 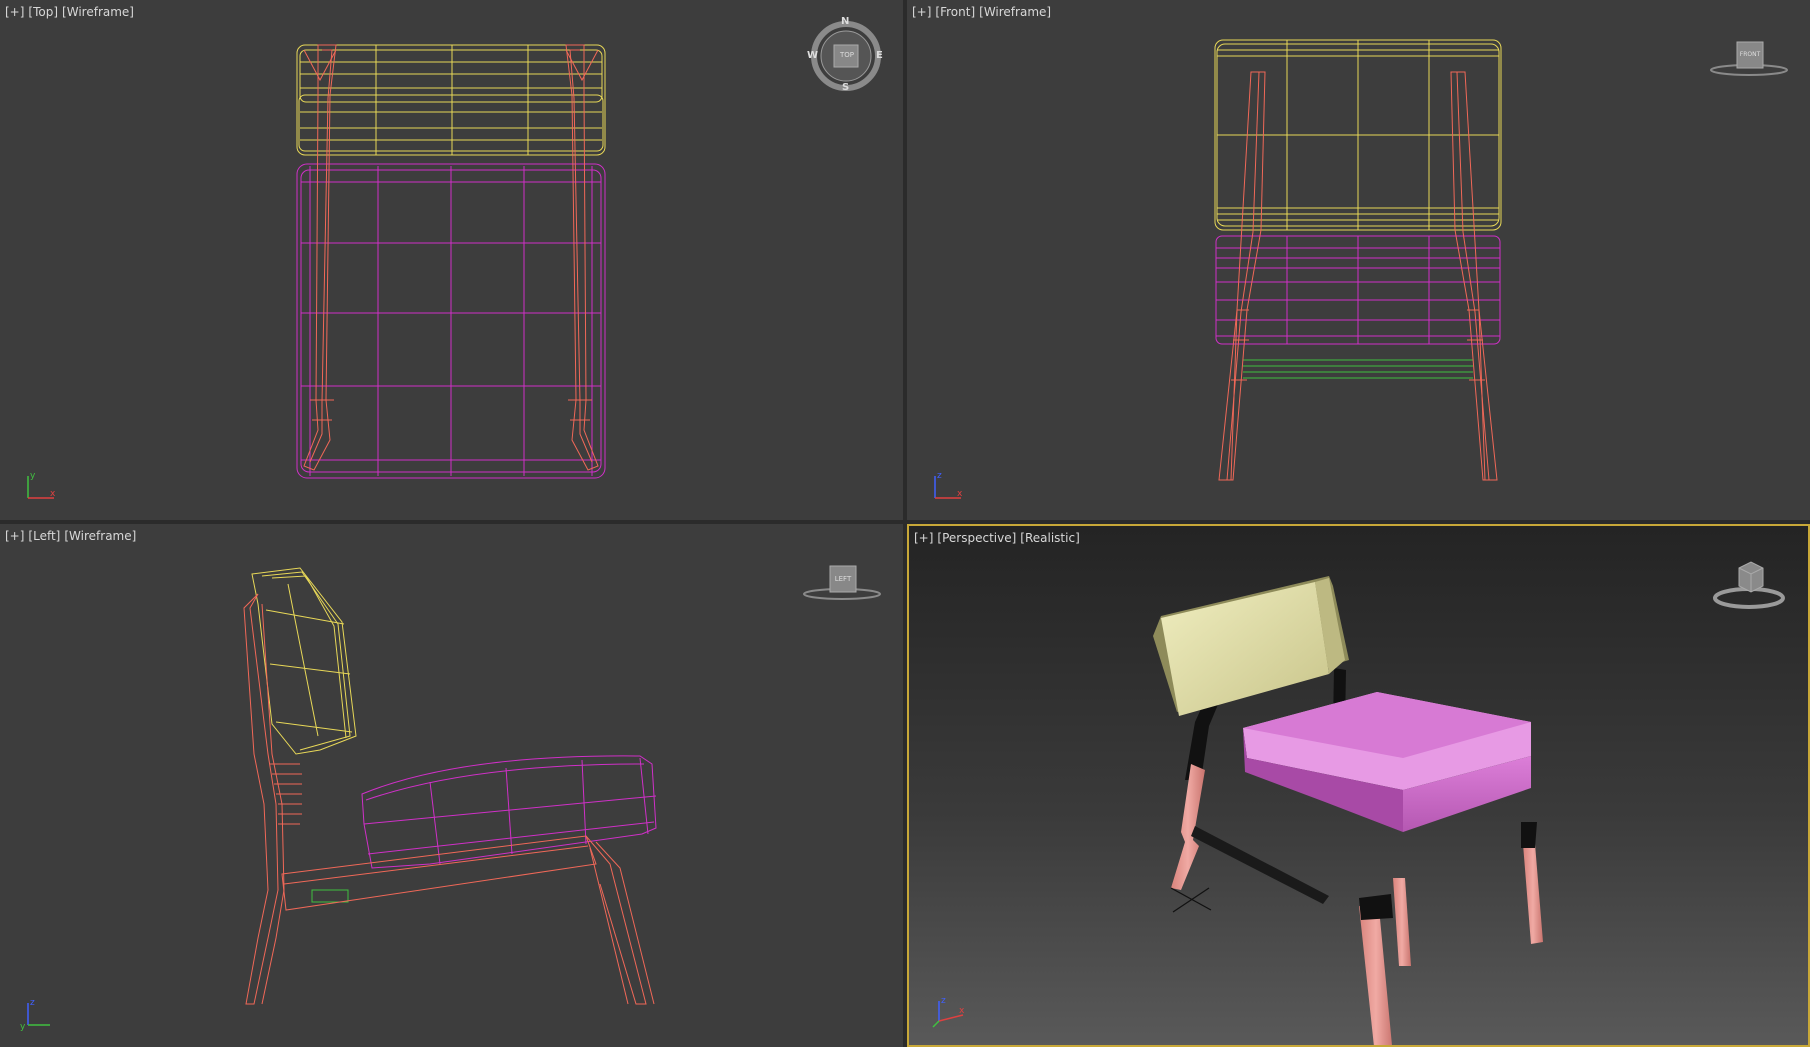 What do you see at coordinates (1750, 54) in the screenshot?
I see `viewcube-face-label: FRONT` at bounding box center [1750, 54].